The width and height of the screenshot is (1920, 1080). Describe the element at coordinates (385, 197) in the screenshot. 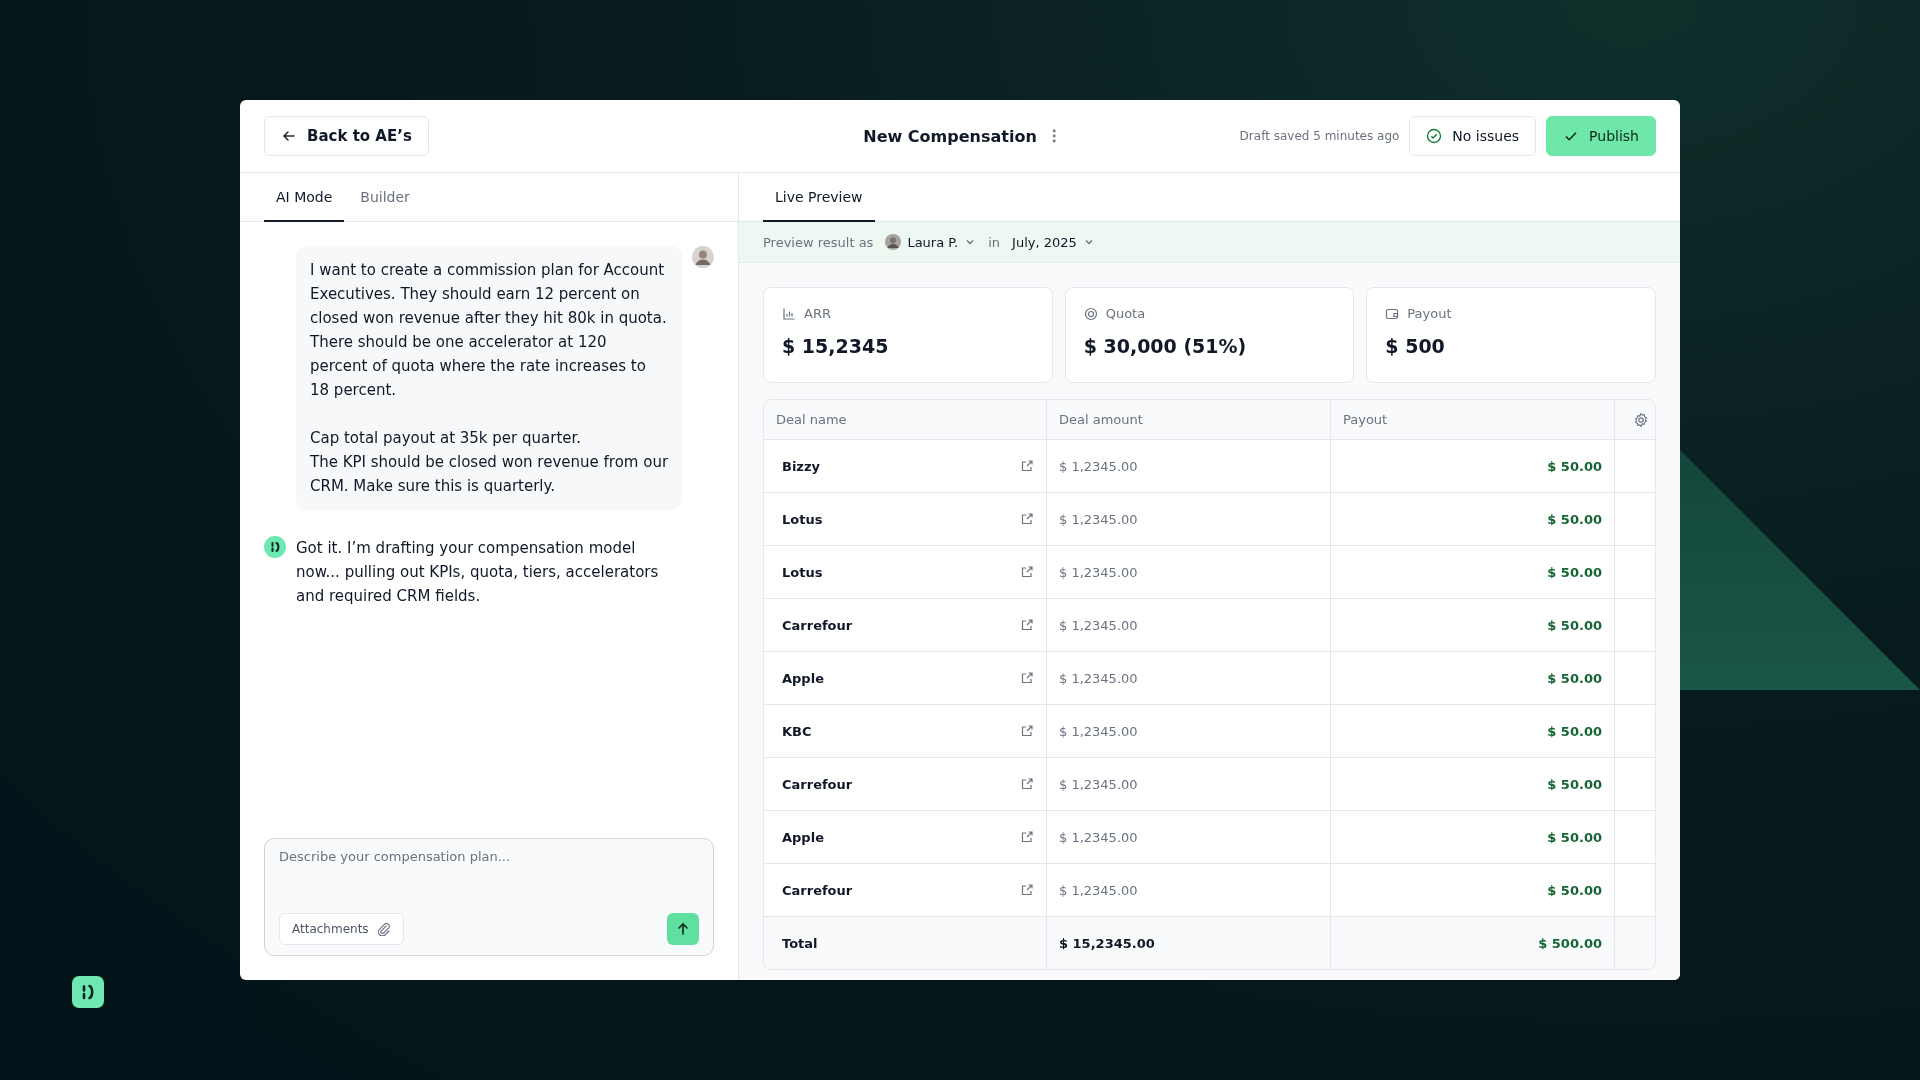

I see `mode-tab: Builder` at that location.